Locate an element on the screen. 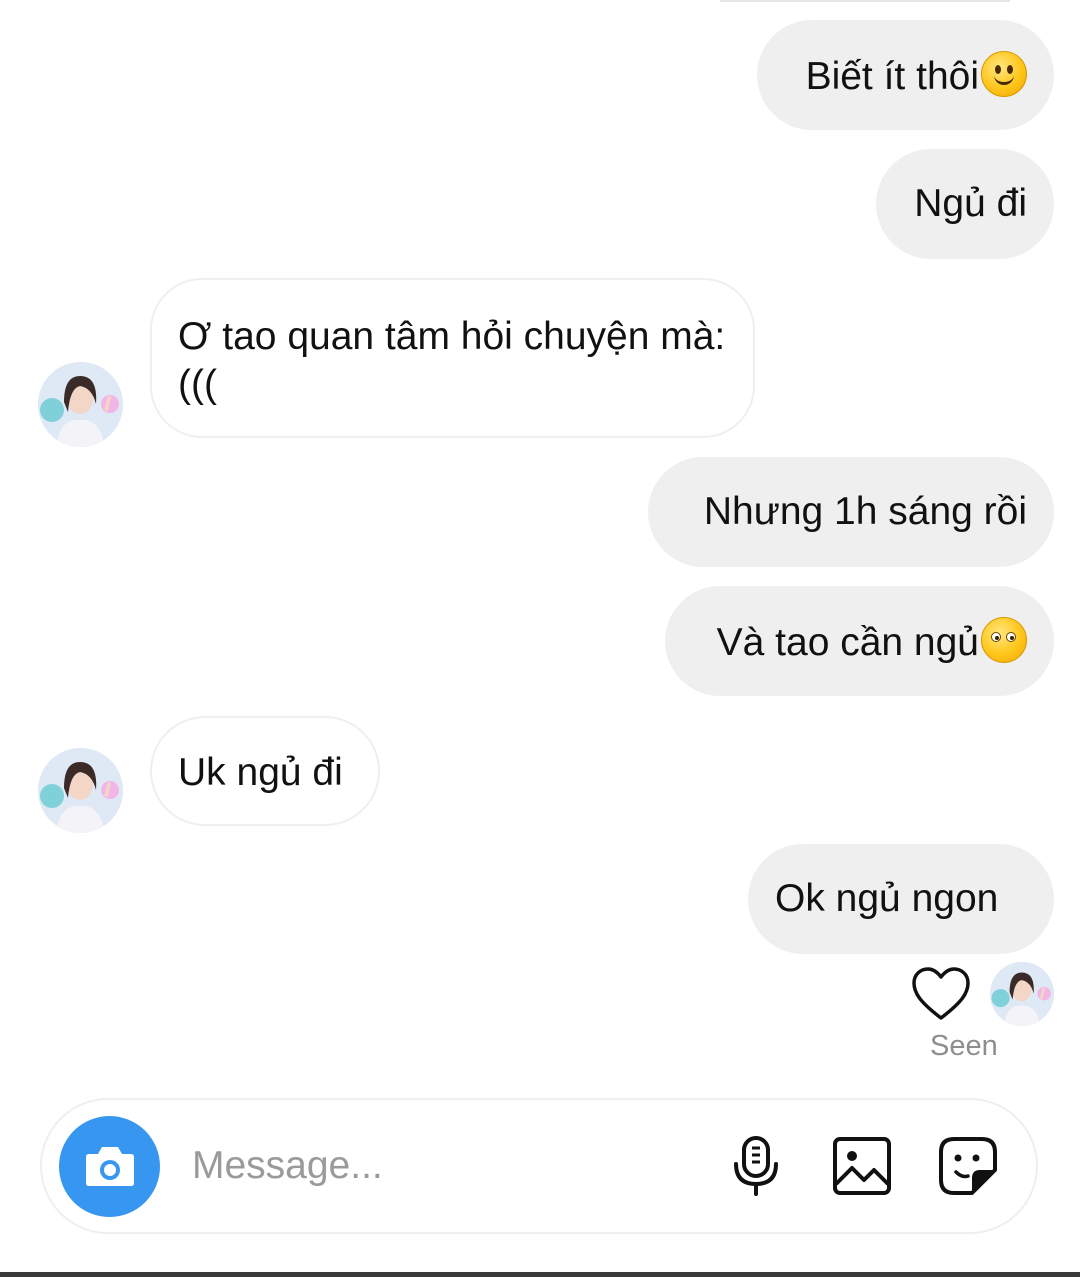 The height and width of the screenshot is (1277, 1080). sticker-icon is located at coordinates (968, 1166).